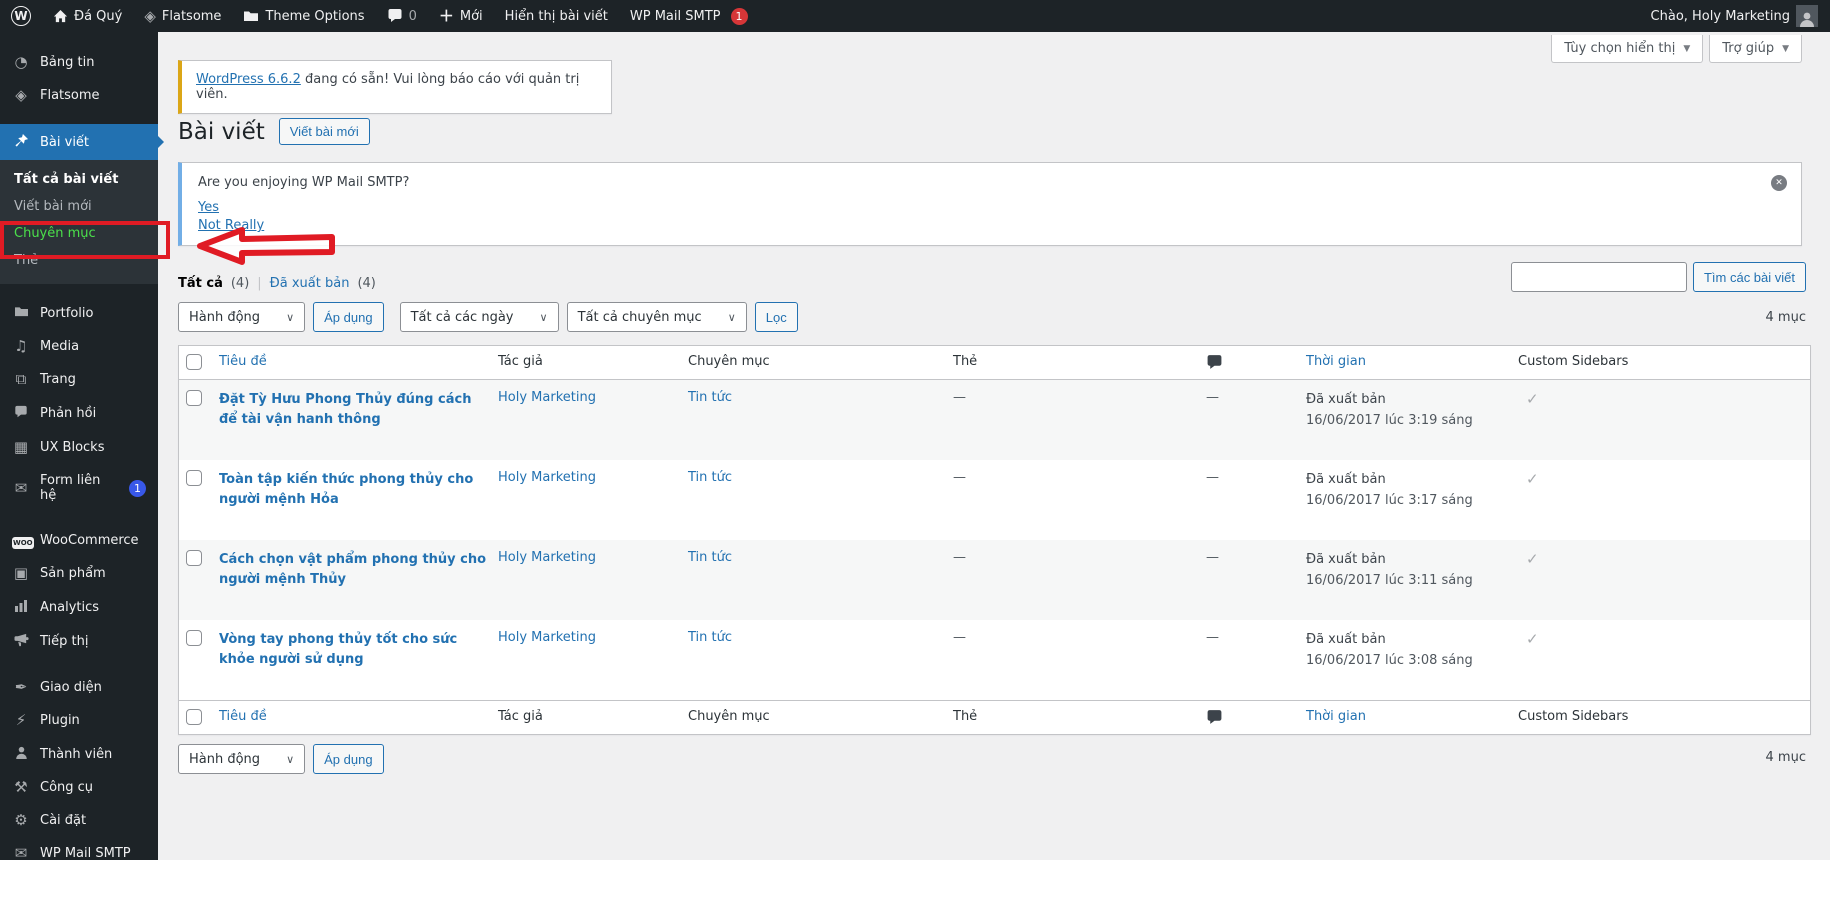 This screenshot has width=1830, height=897. I want to click on chevron-down-icon: ▼, so click(1687, 48).